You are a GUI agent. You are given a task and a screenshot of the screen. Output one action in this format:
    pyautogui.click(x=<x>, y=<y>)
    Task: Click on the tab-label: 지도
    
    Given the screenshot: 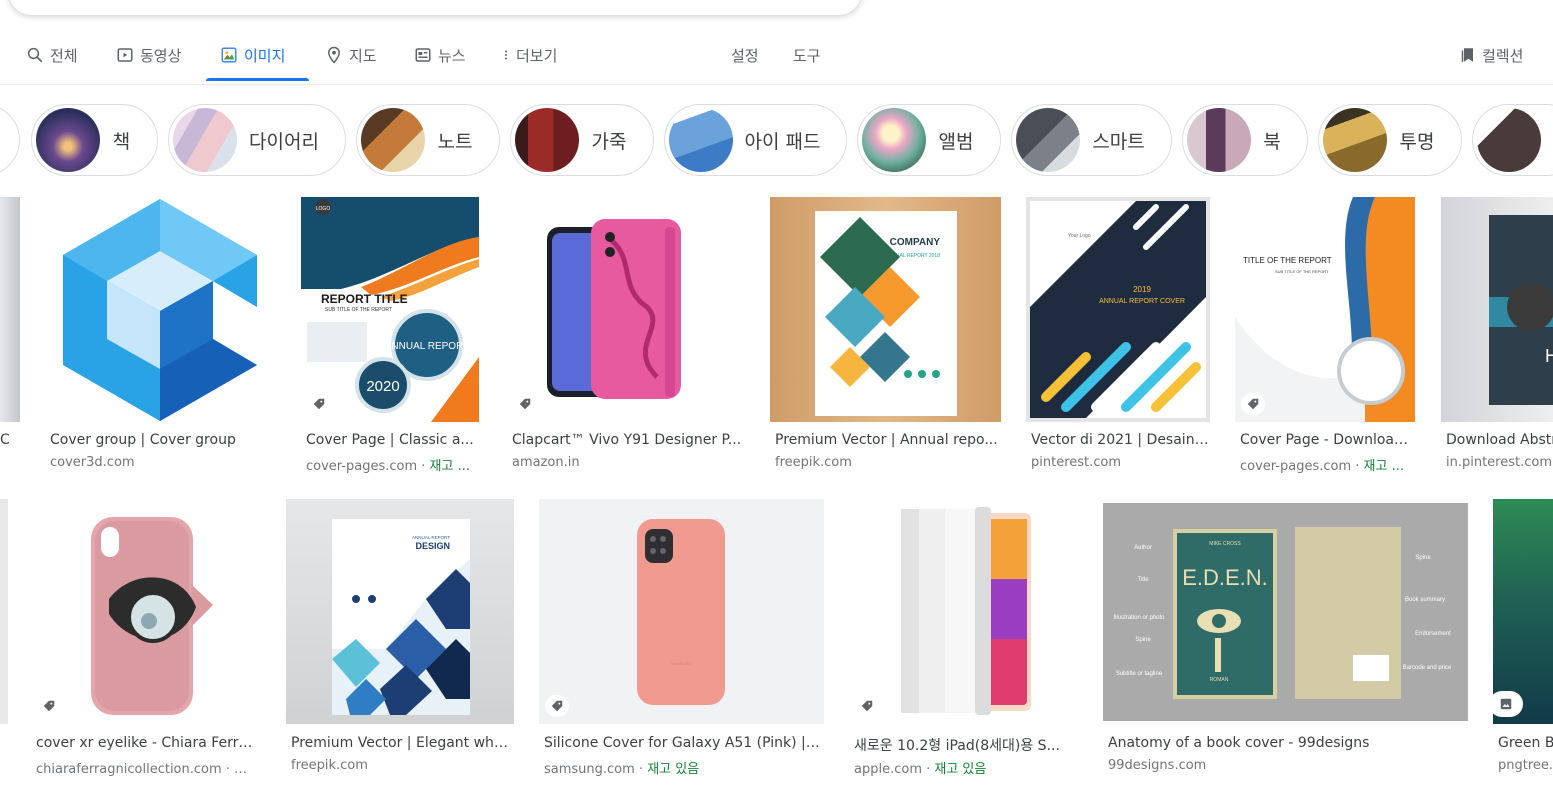 What is the action you would take?
    pyautogui.click(x=363, y=55)
    